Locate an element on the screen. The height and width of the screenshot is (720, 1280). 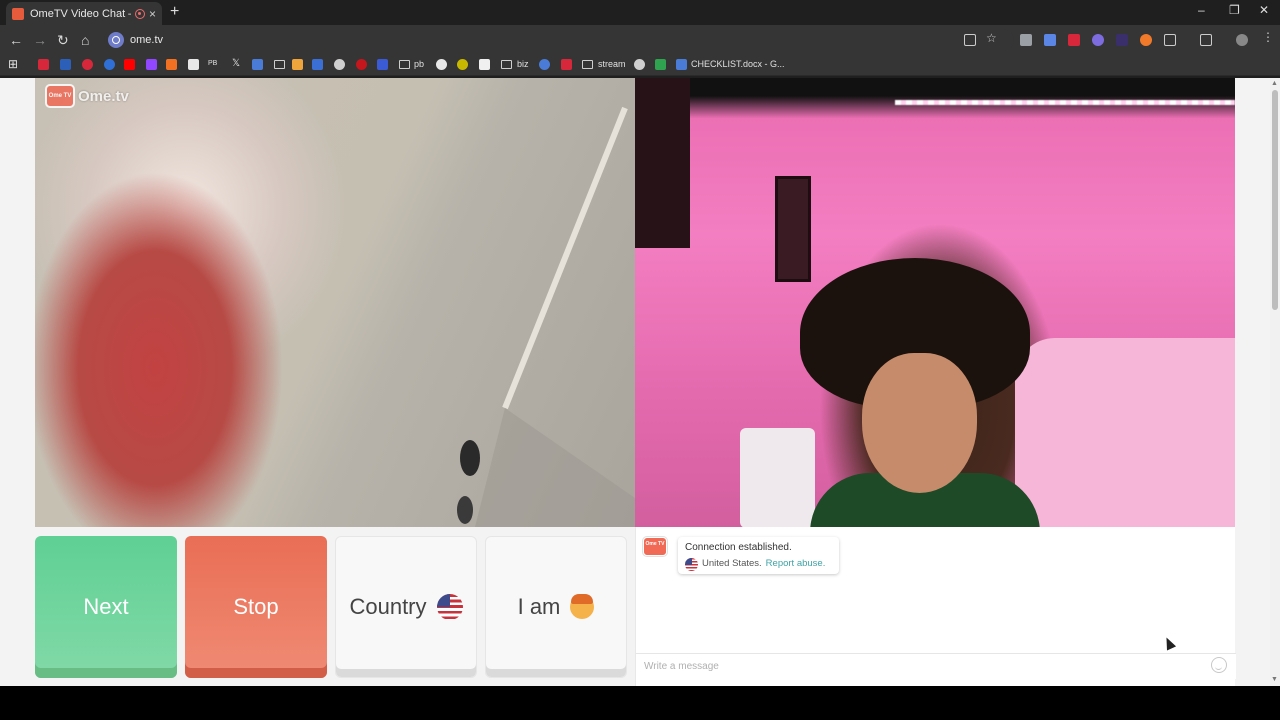
partner-country: United States. is located at coordinates (732, 563).